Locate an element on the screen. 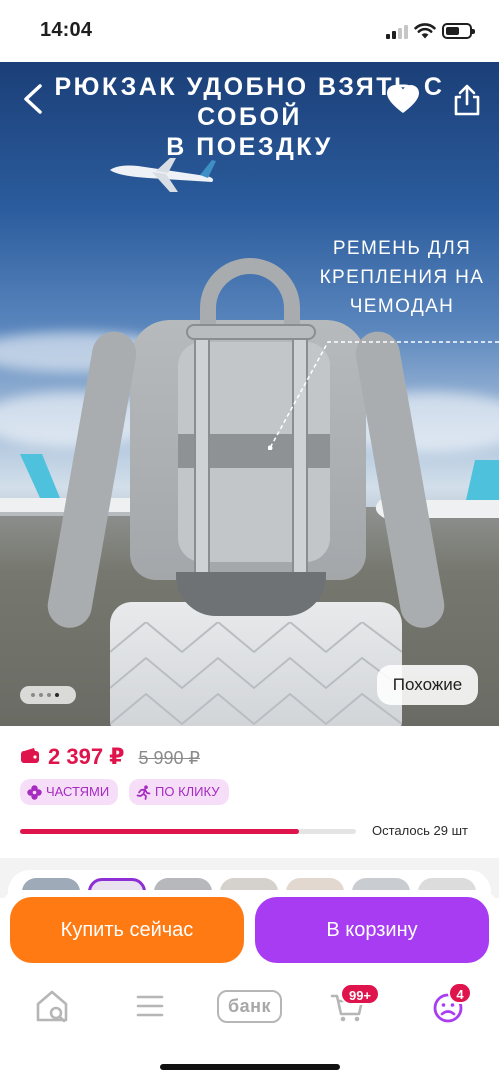 The height and width of the screenshot is (1080, 499). add-to-cart-button: В корзину is located at coordinates (372, 930).